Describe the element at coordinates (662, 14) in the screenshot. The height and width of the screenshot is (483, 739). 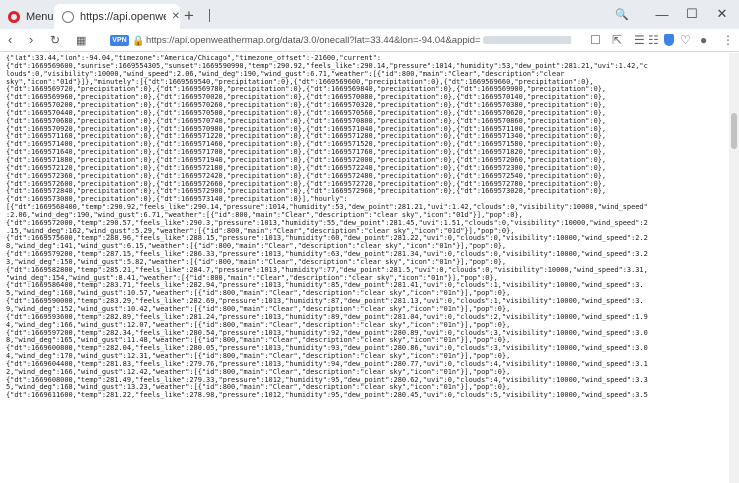
I see `minimize-icon: —` at that location.